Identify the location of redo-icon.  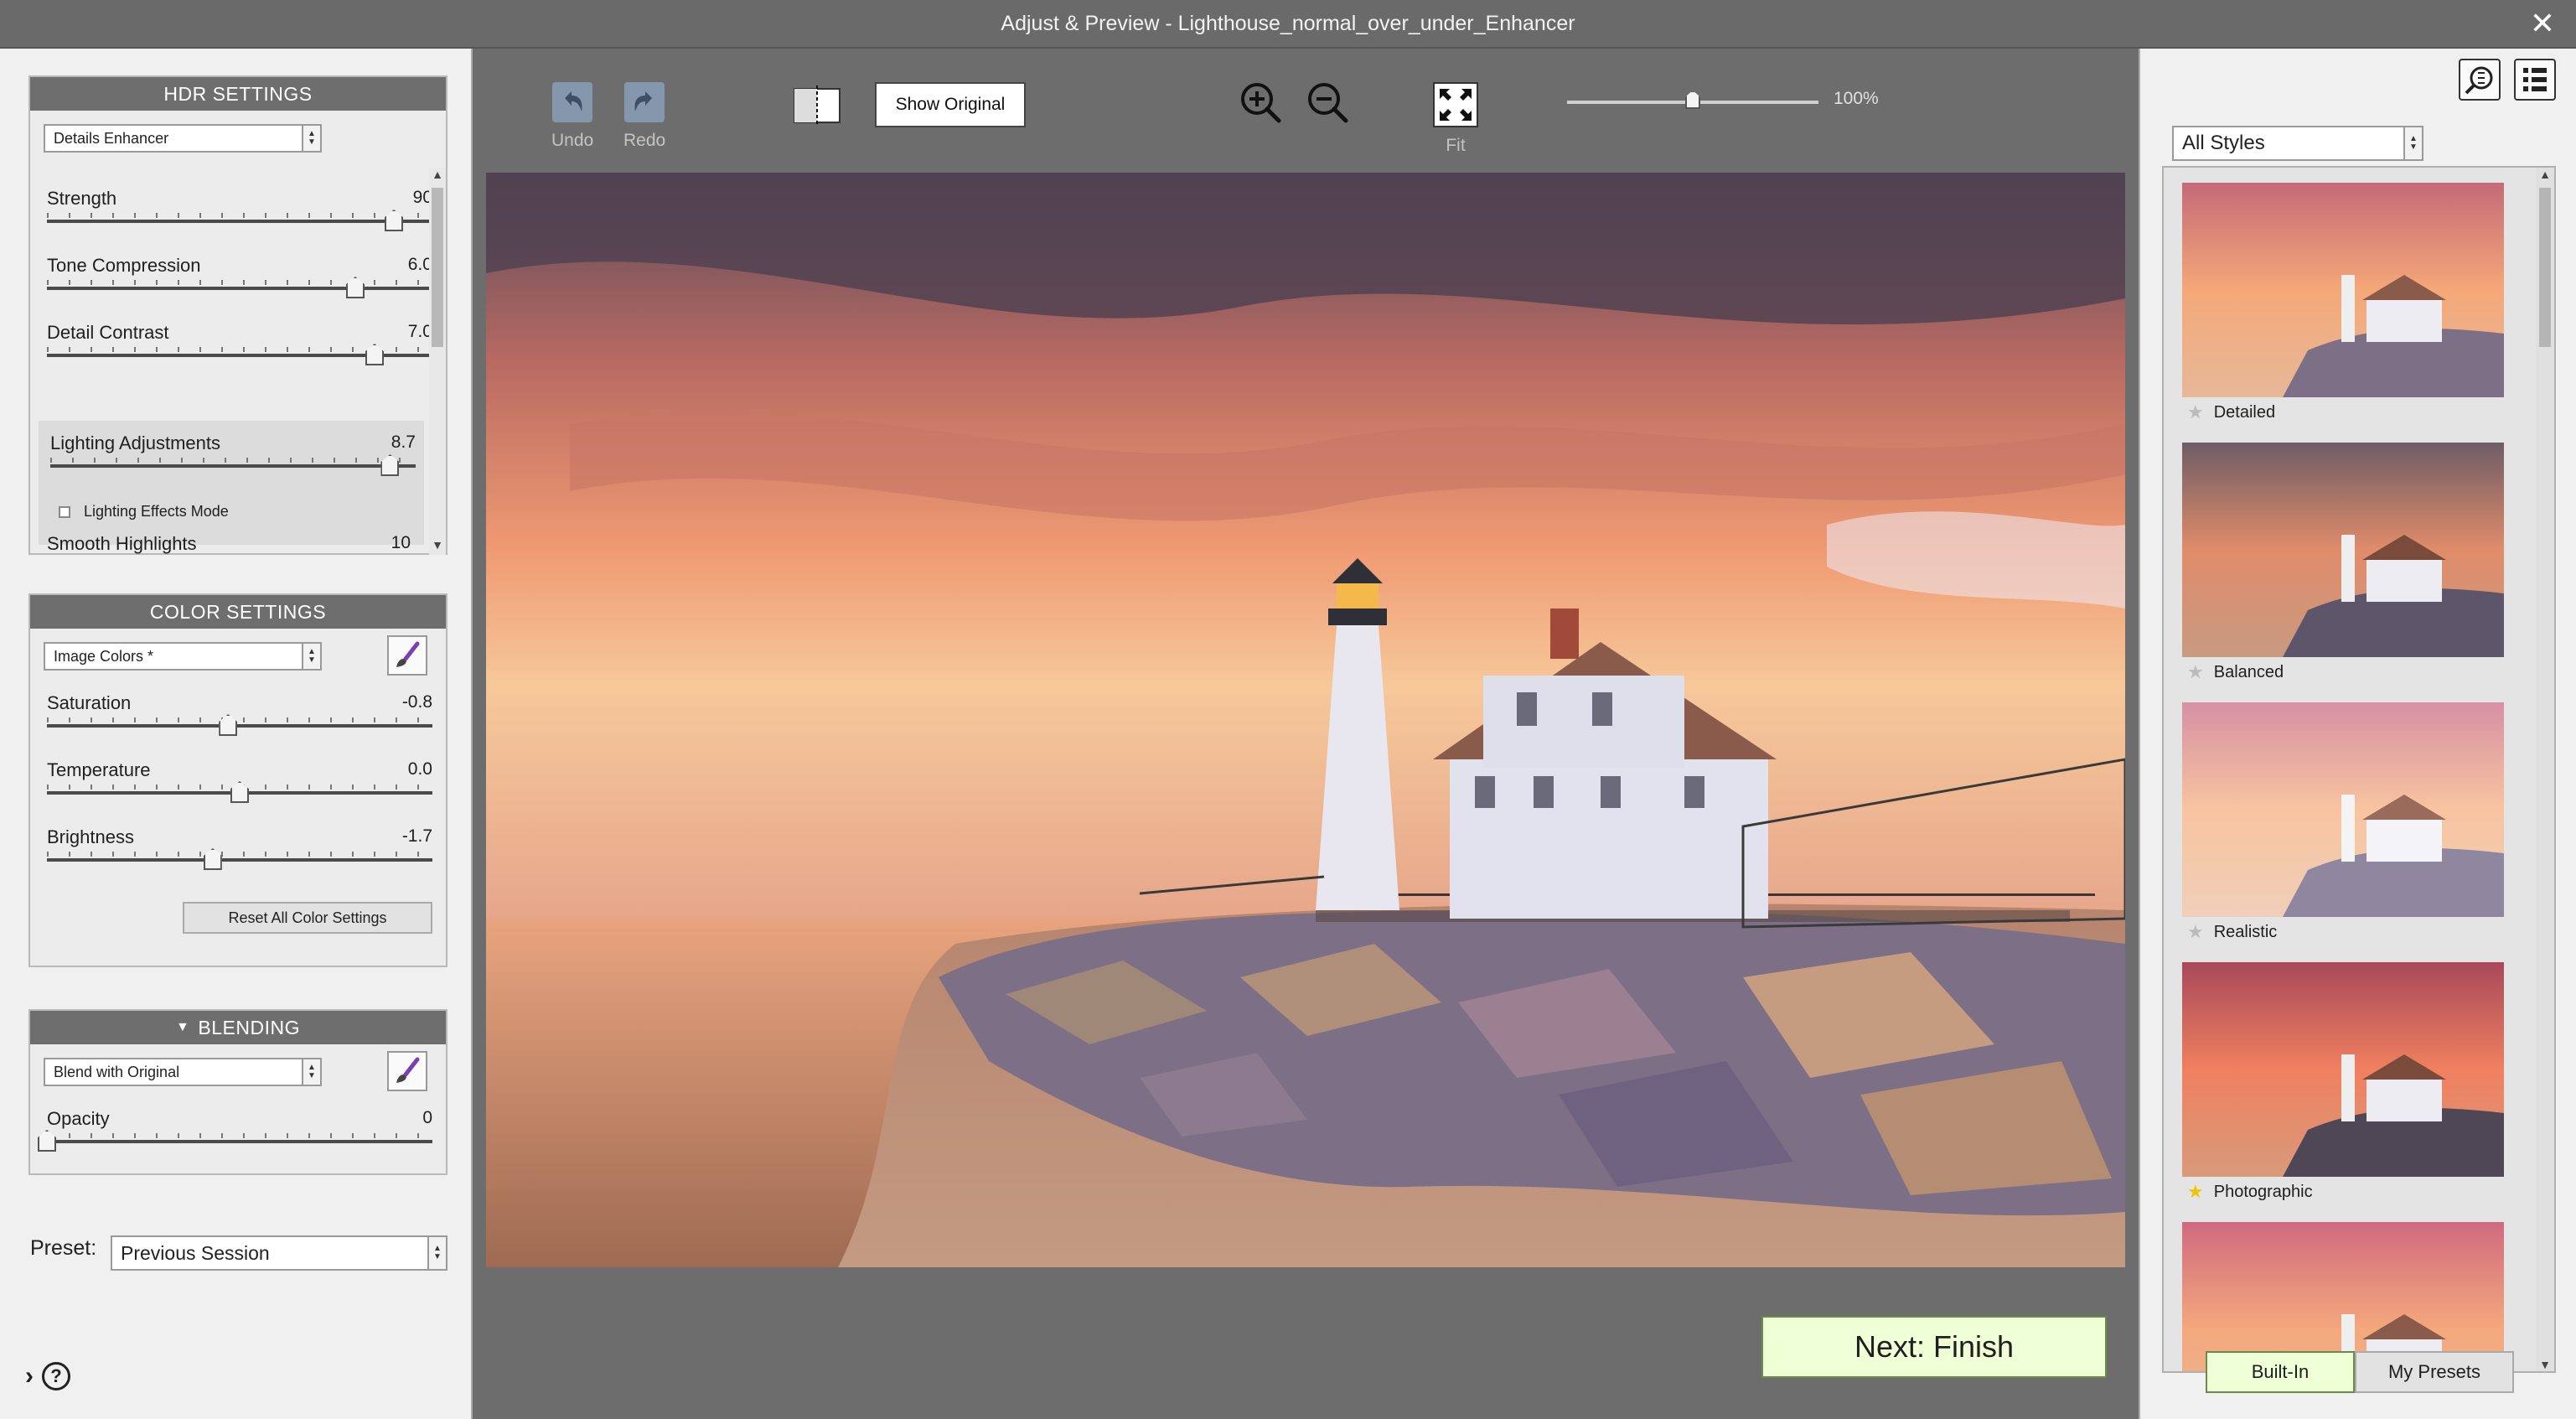
(644, 102).